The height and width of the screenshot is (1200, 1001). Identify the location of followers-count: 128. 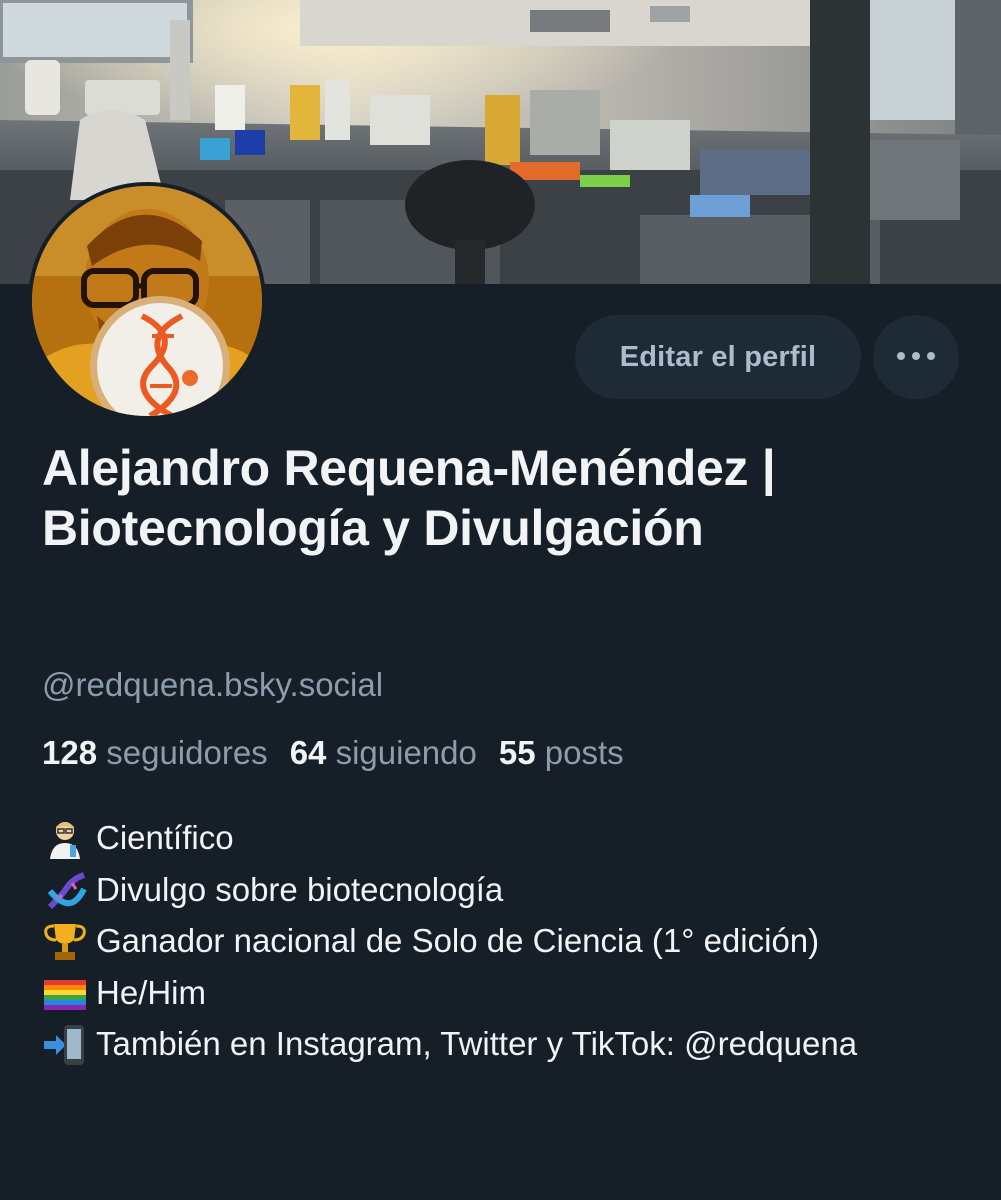
(70, 752).